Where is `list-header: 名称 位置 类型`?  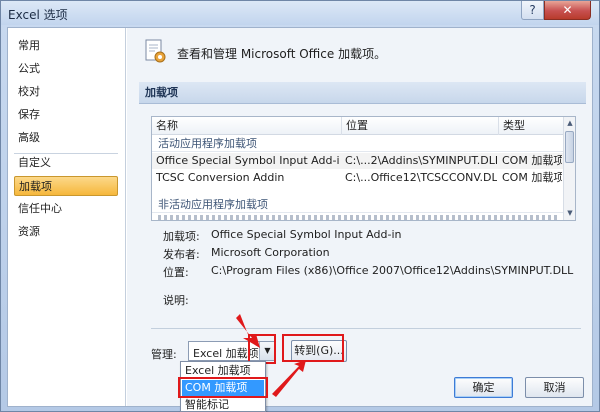
list-header: 名称 位置 类型 is located at coordinates (357, 126).